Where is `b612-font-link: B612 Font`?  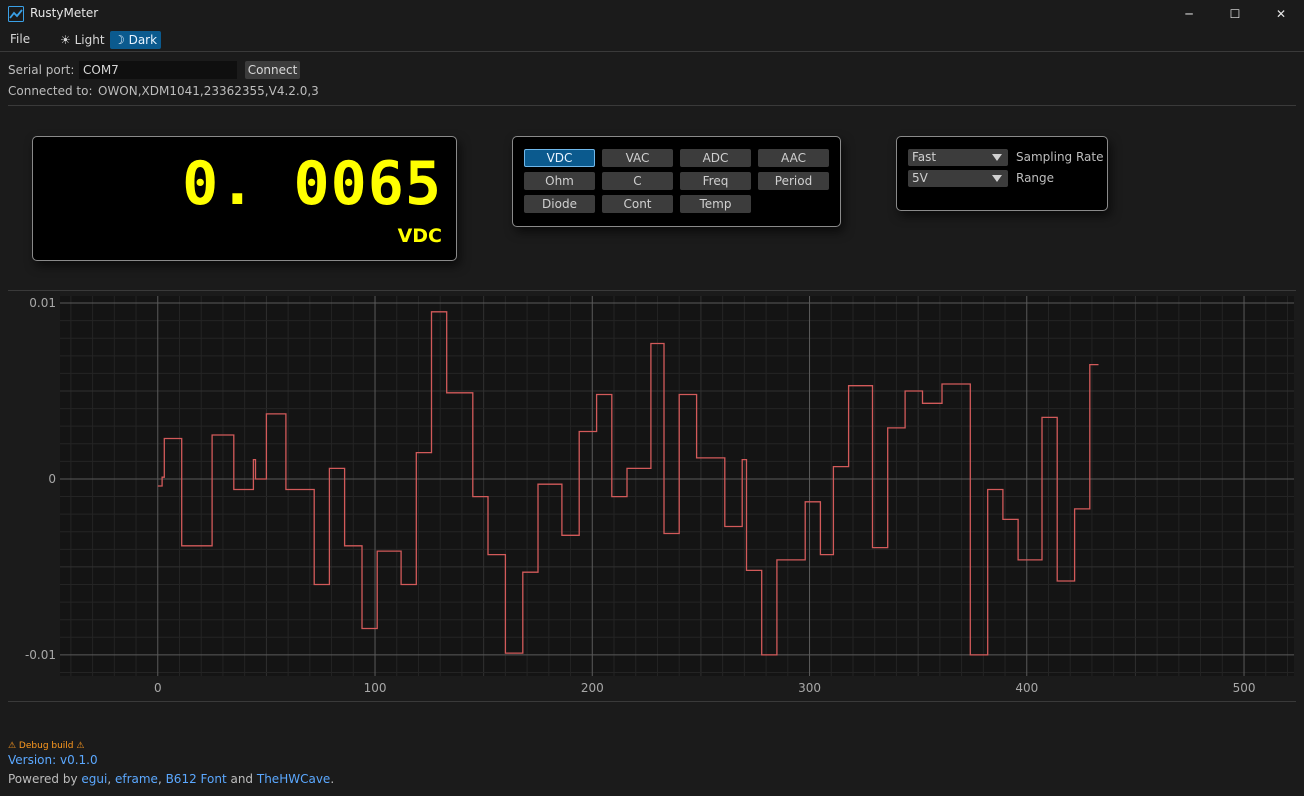
b612-font-link: B612 Font is located at coordinates (196, 779).